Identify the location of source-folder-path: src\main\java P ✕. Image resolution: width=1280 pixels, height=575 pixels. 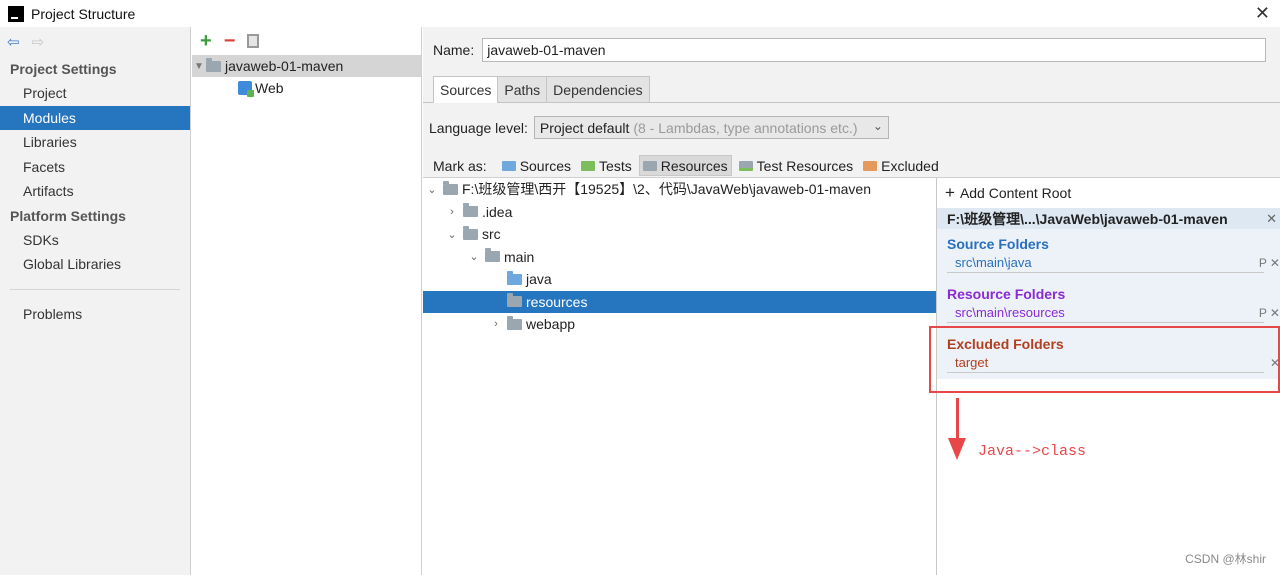
(1113, 263).